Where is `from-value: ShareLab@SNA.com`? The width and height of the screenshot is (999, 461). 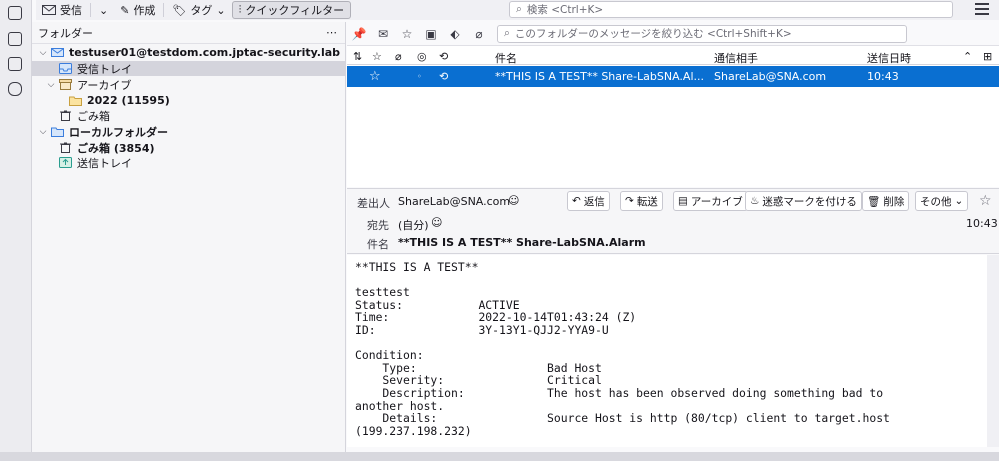 from-value: ShareLab@SNA.com is located at coordinates (454, 201).